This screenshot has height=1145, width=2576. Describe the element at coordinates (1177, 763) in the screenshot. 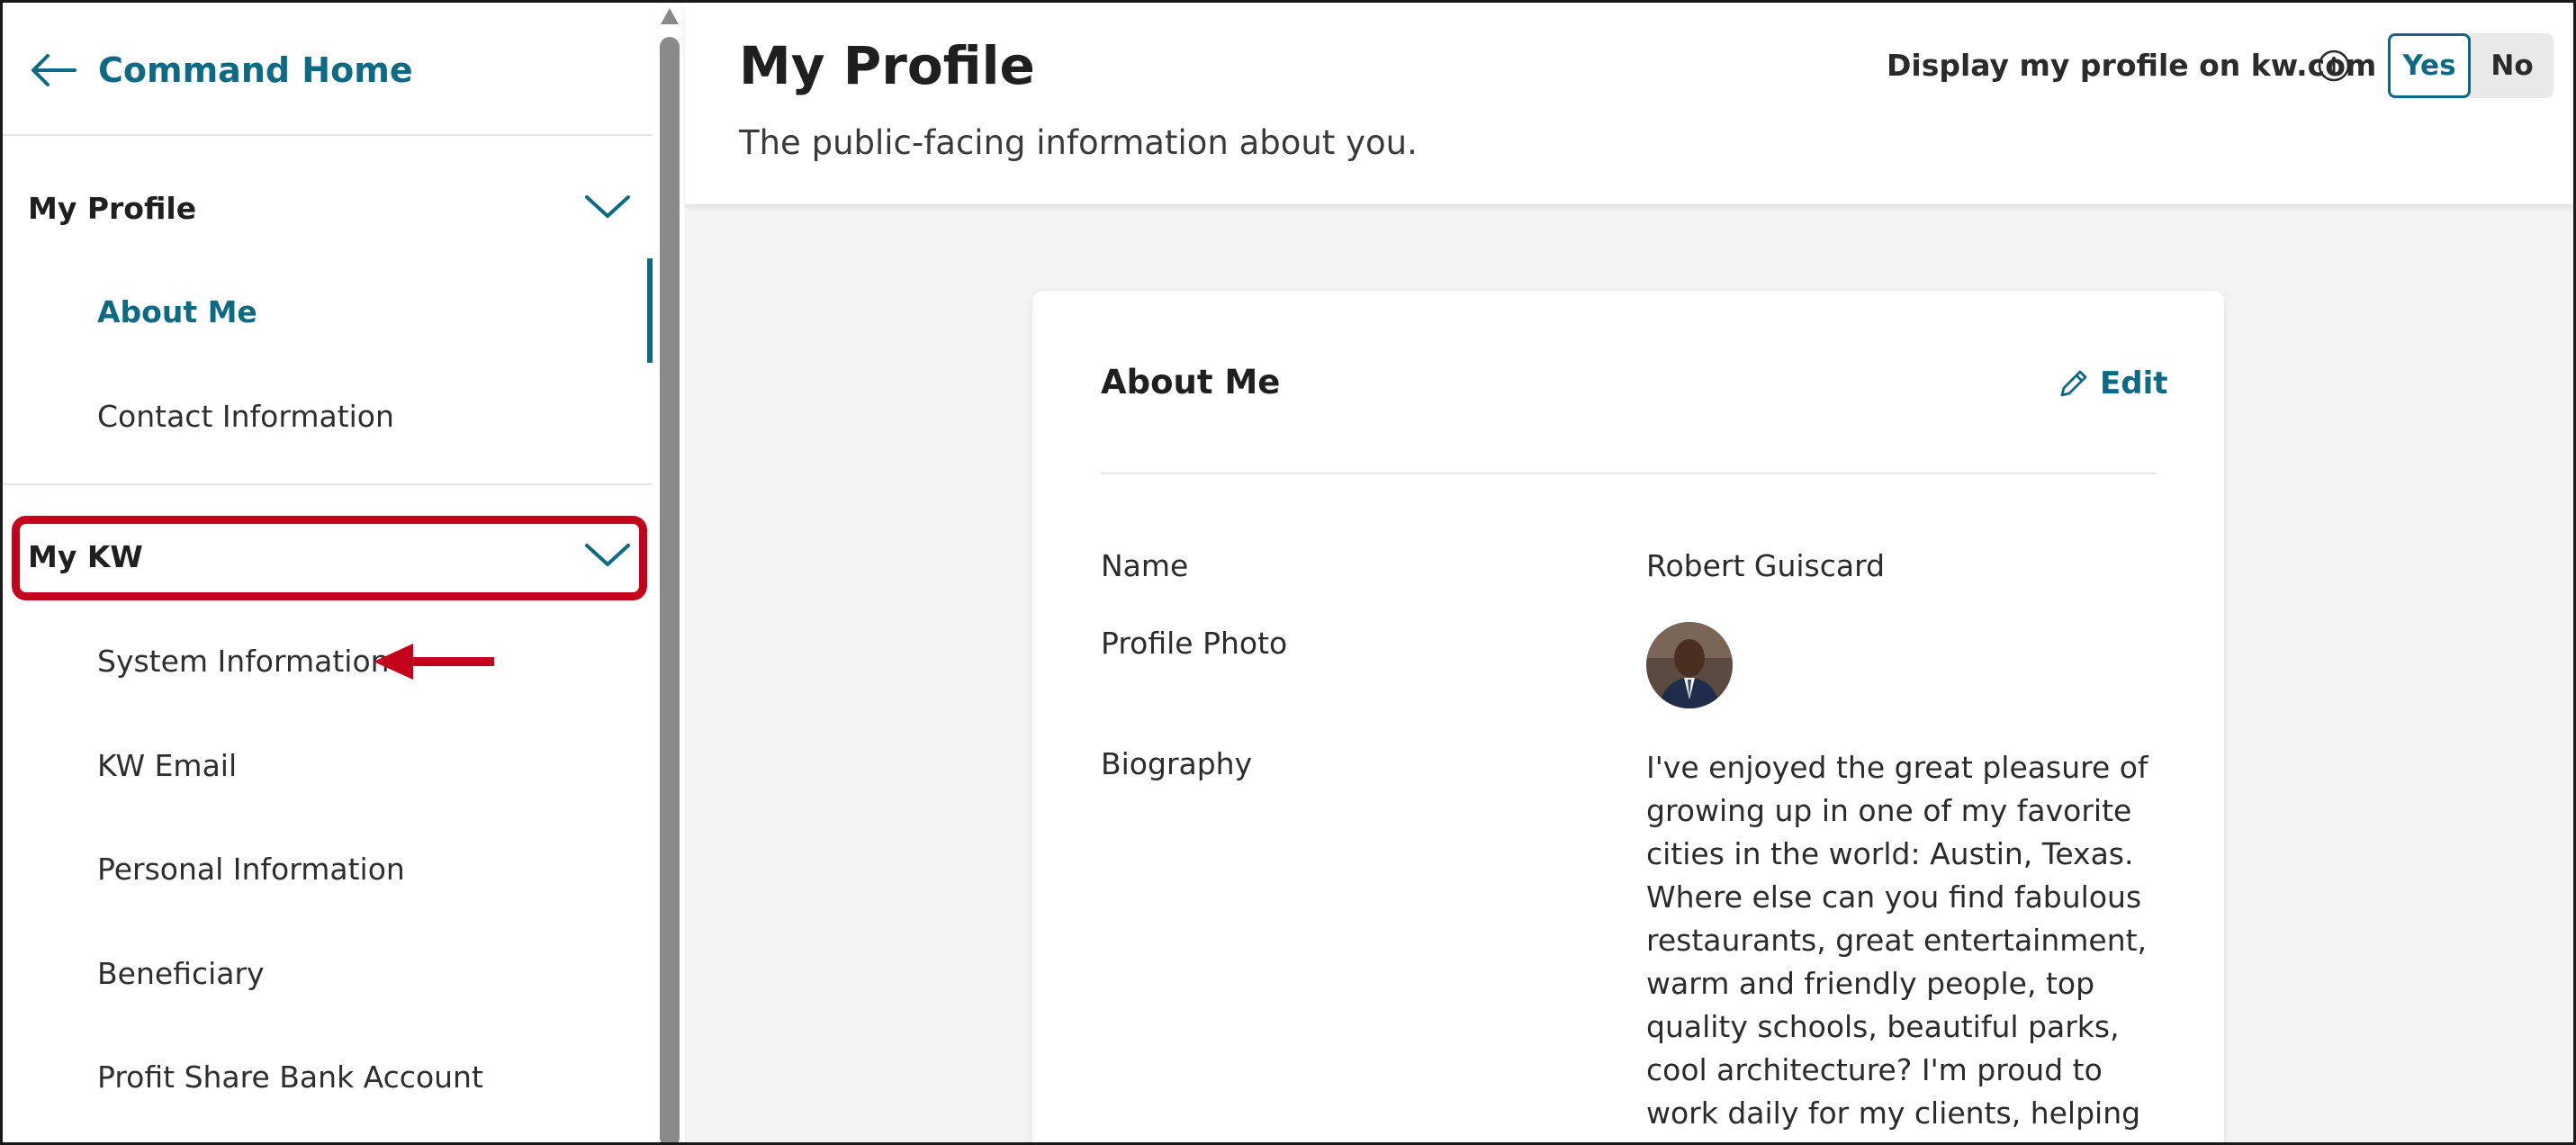

I see `biography-label: Biography` at that location.